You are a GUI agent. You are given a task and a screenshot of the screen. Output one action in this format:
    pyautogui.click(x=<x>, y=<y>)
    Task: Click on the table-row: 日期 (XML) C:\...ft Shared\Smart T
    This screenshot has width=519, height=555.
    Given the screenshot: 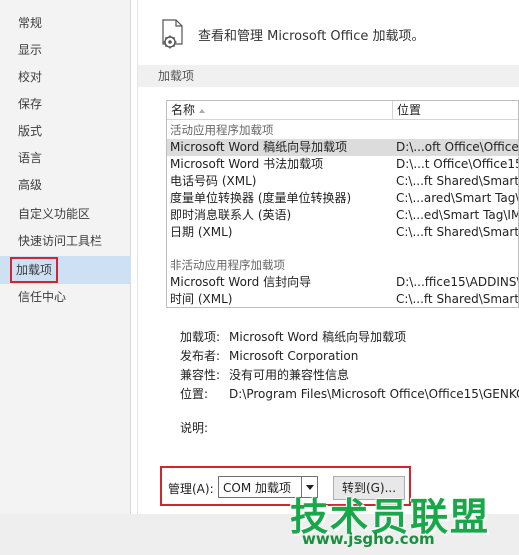 What is the action you would take?
    pyautogui.click(x=342, y=232)
    